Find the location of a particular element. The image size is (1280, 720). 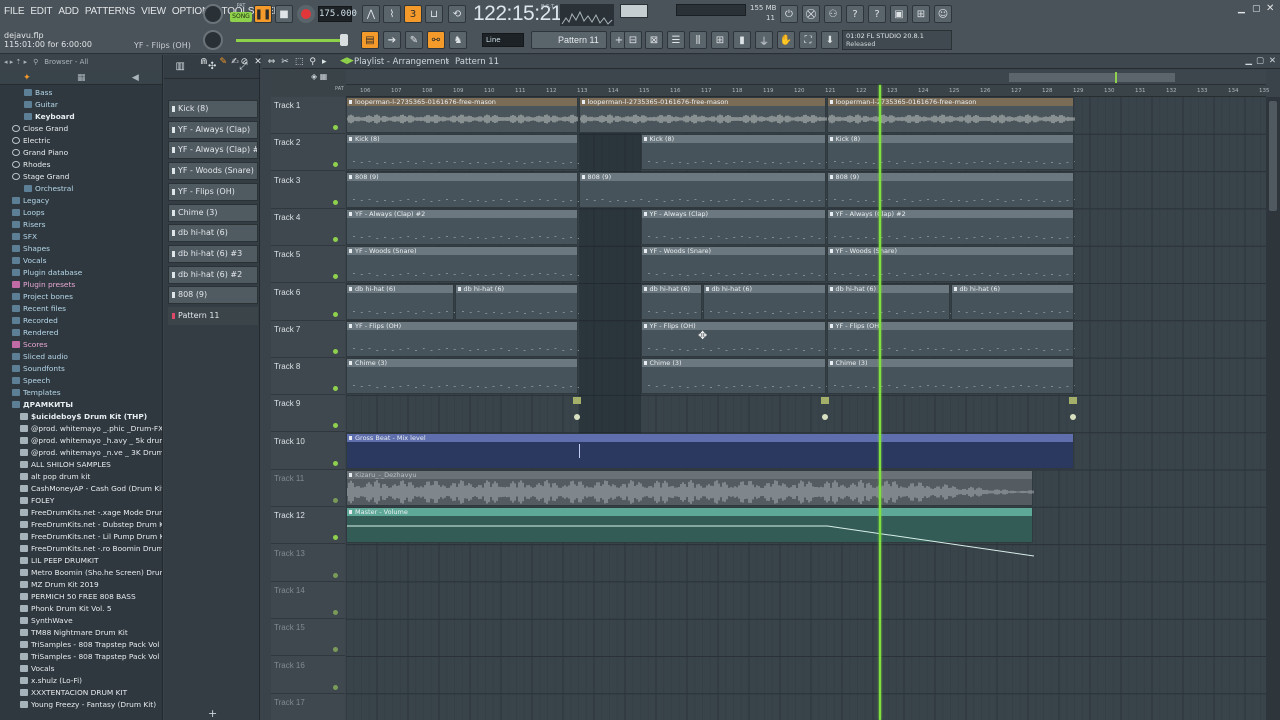

track-header: Track 8 is located at coordinates (308, 377).